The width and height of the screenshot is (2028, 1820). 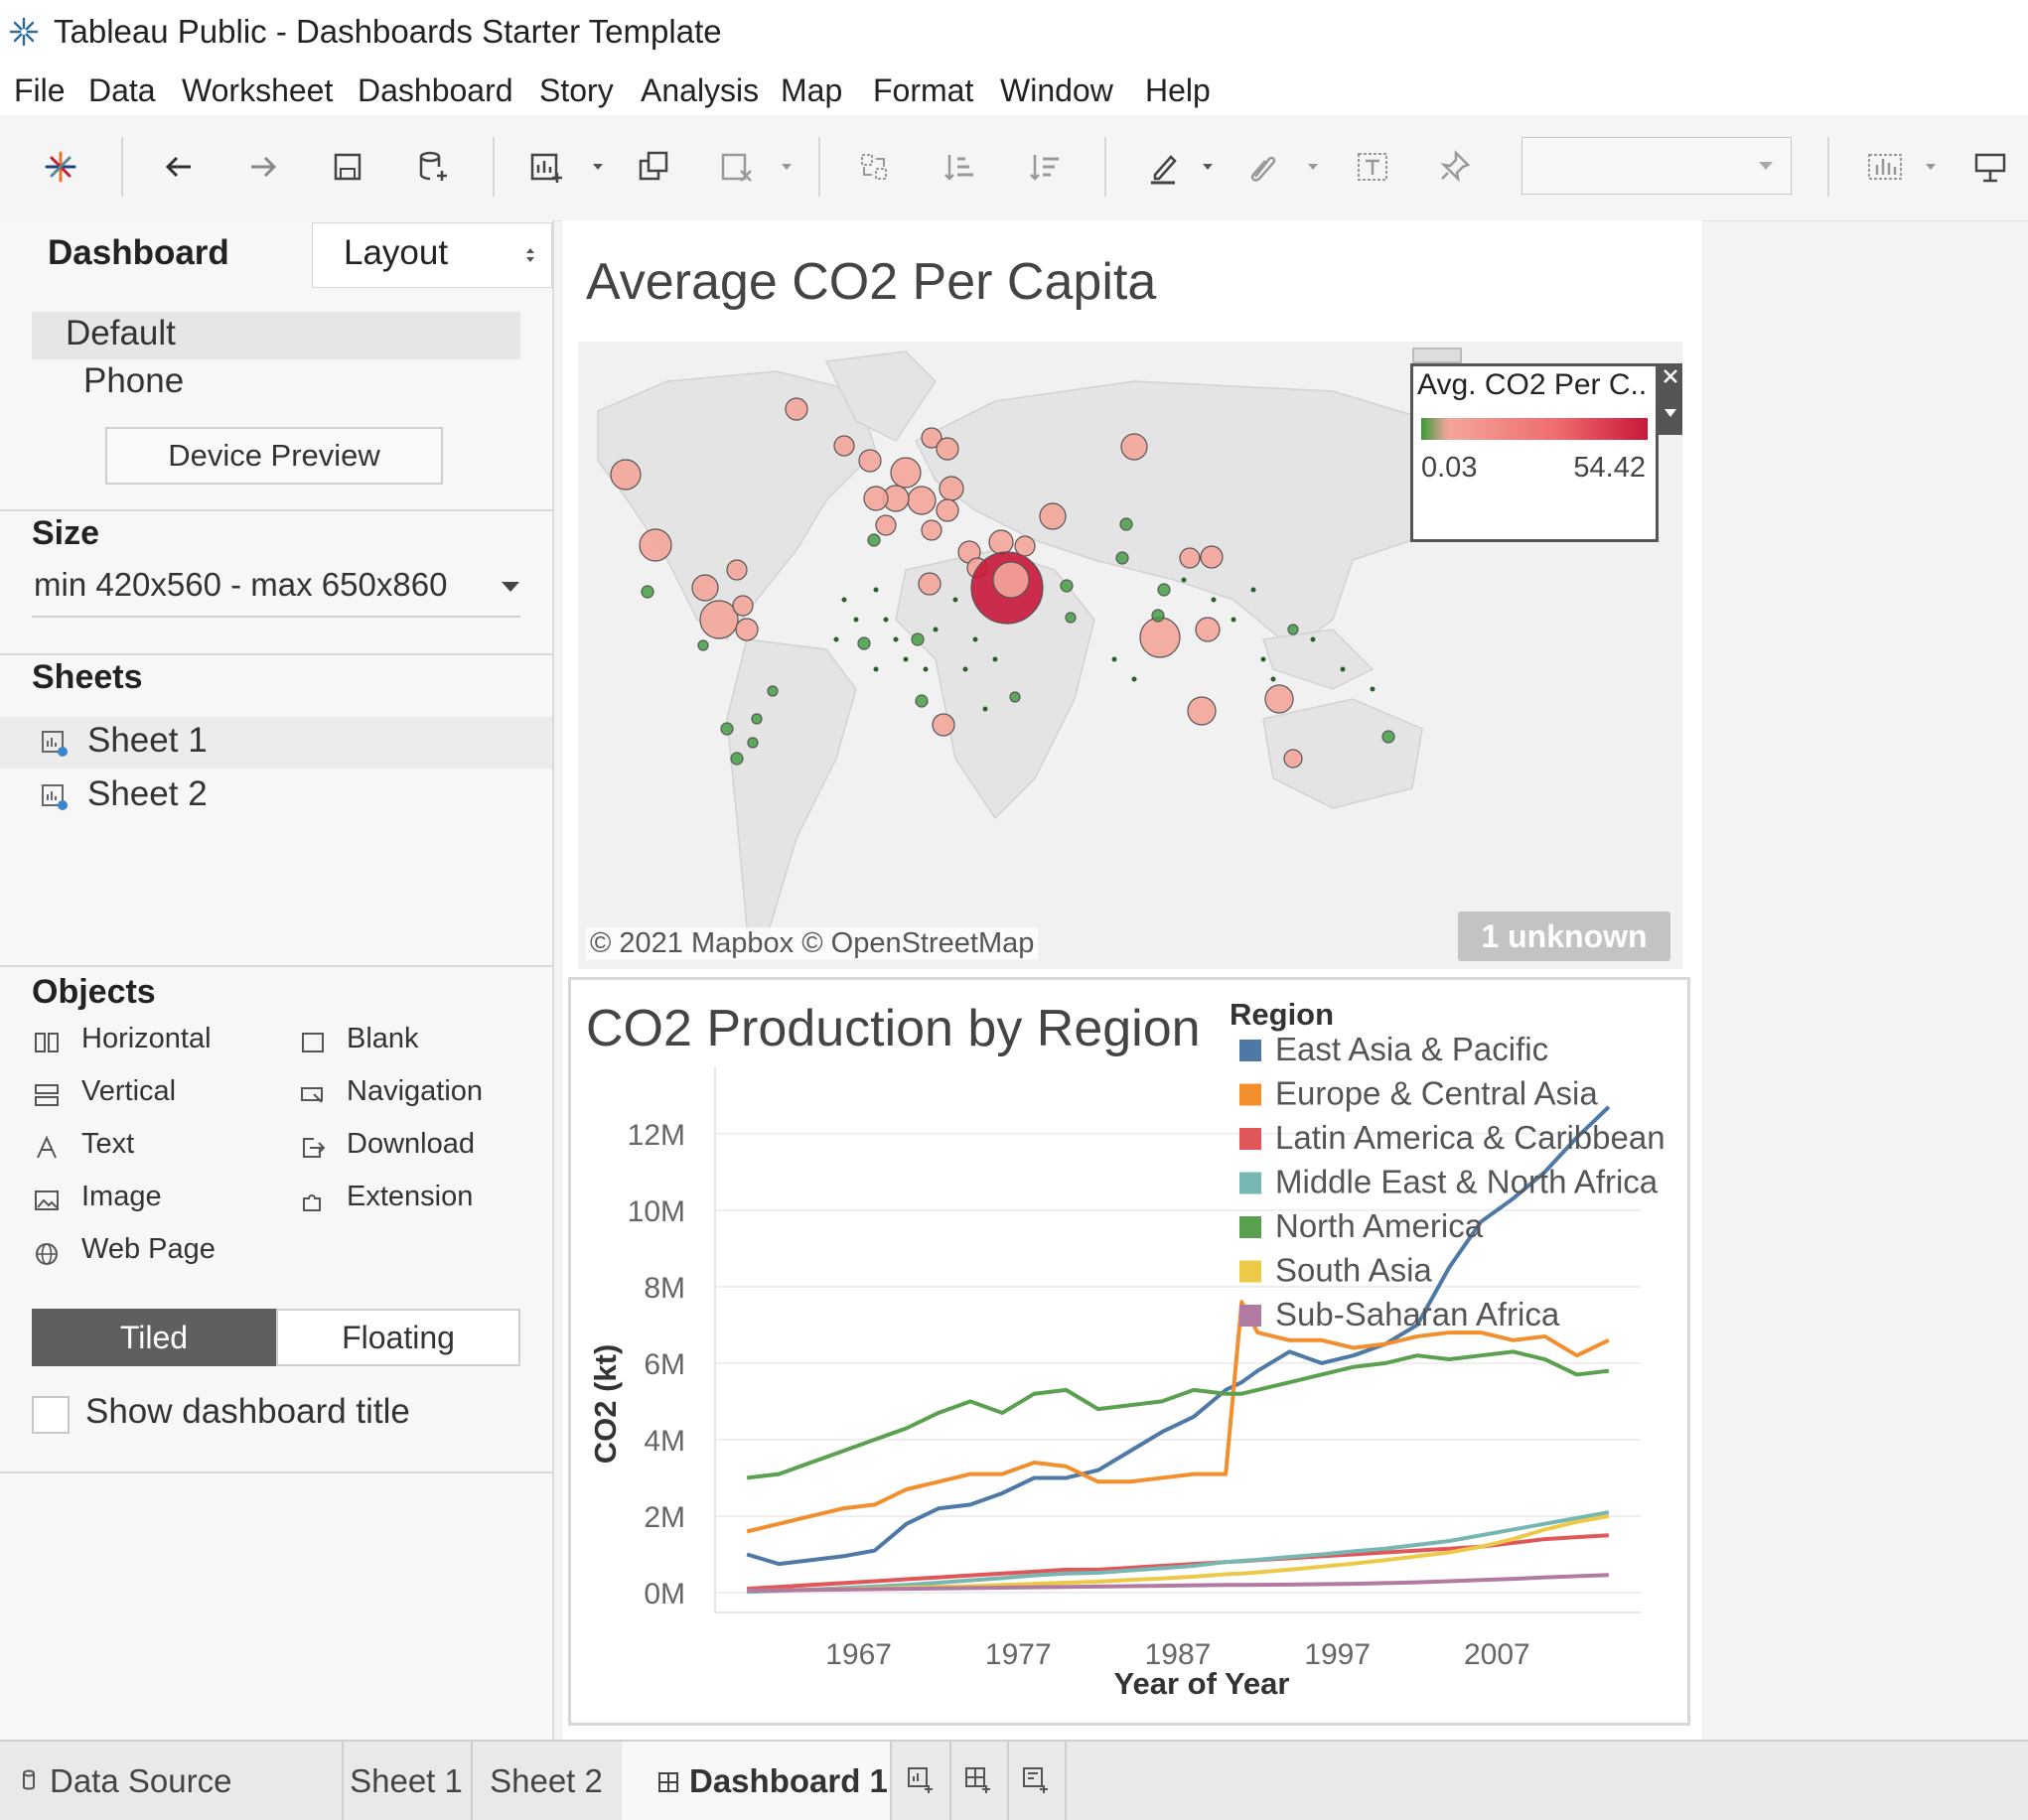 What do you see at coordinates (654, 167) in the screenshot?
I see `duplicate-sheet-icon` at bounding box center [654, 167].